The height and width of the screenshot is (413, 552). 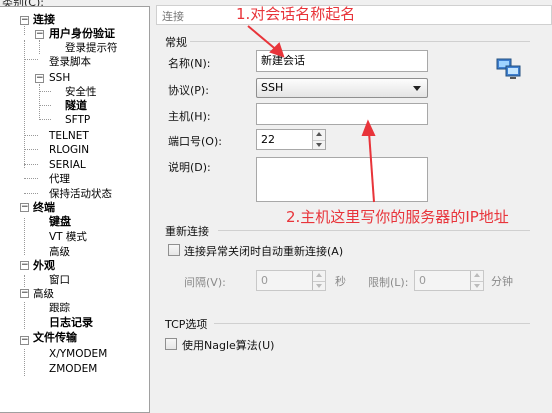 What do you see at coordinates (311, 114) in the screenshot?
I see `annotation-arrows` at bounding box center [311, 114].